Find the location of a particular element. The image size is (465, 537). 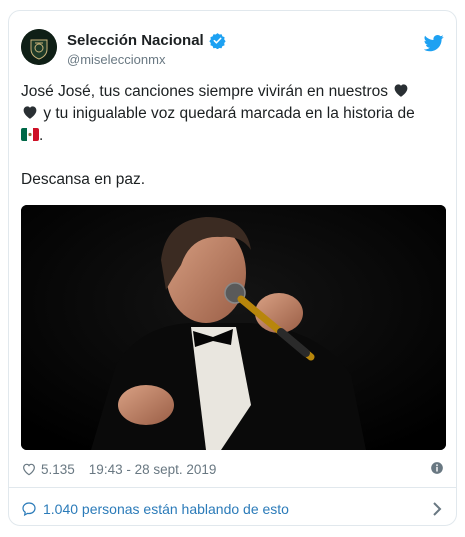

tweet-header: Selección Nacional @miseleccionmx is located at coordinates (232, 53).